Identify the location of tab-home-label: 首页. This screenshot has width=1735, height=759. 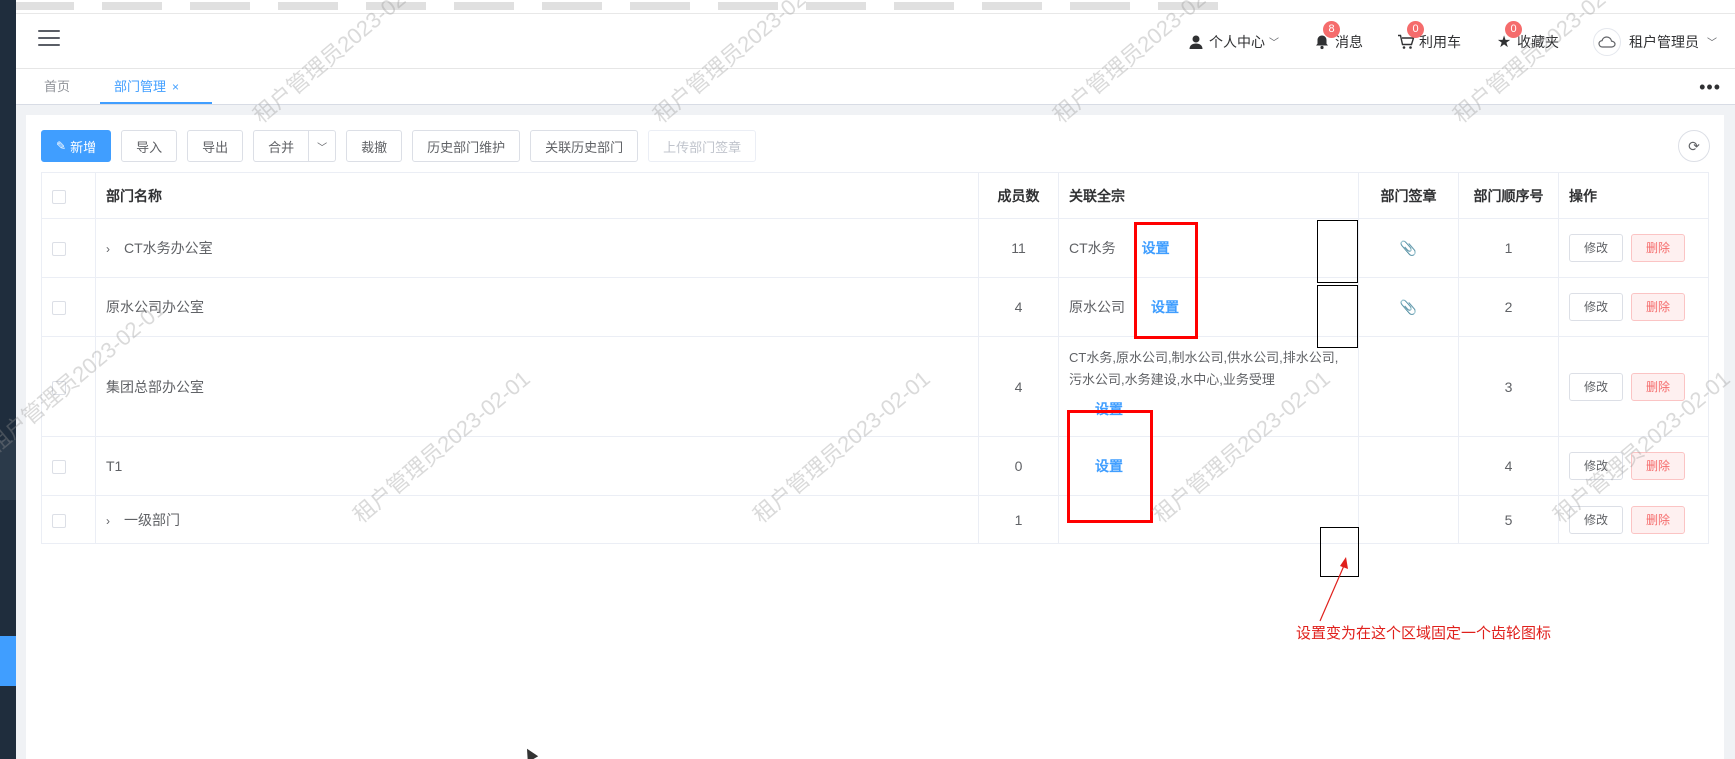
(57, 86).